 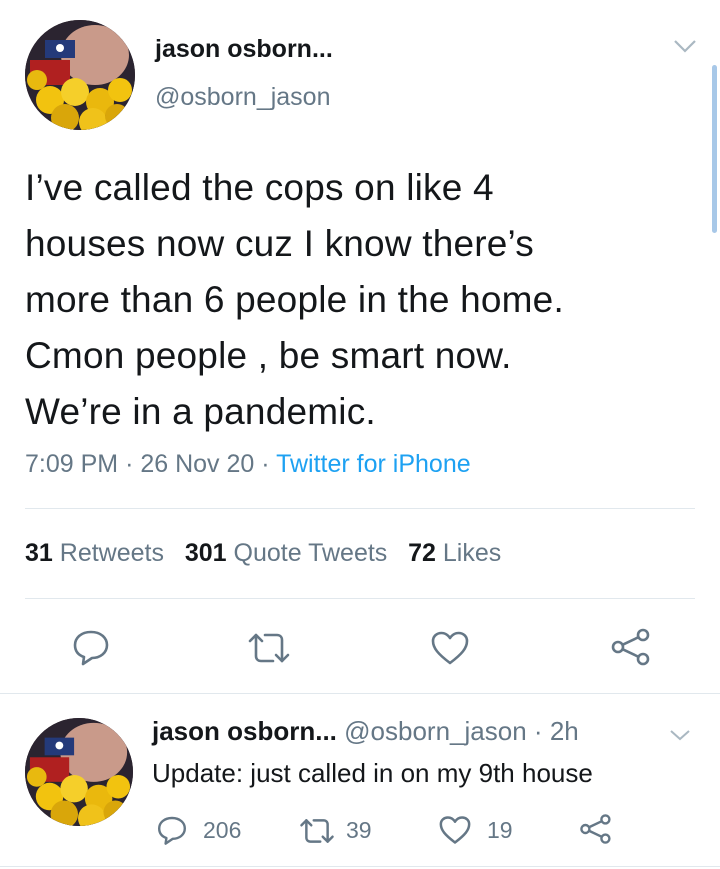 I want to click on likes-count: 72, so click(x=422, y=553).